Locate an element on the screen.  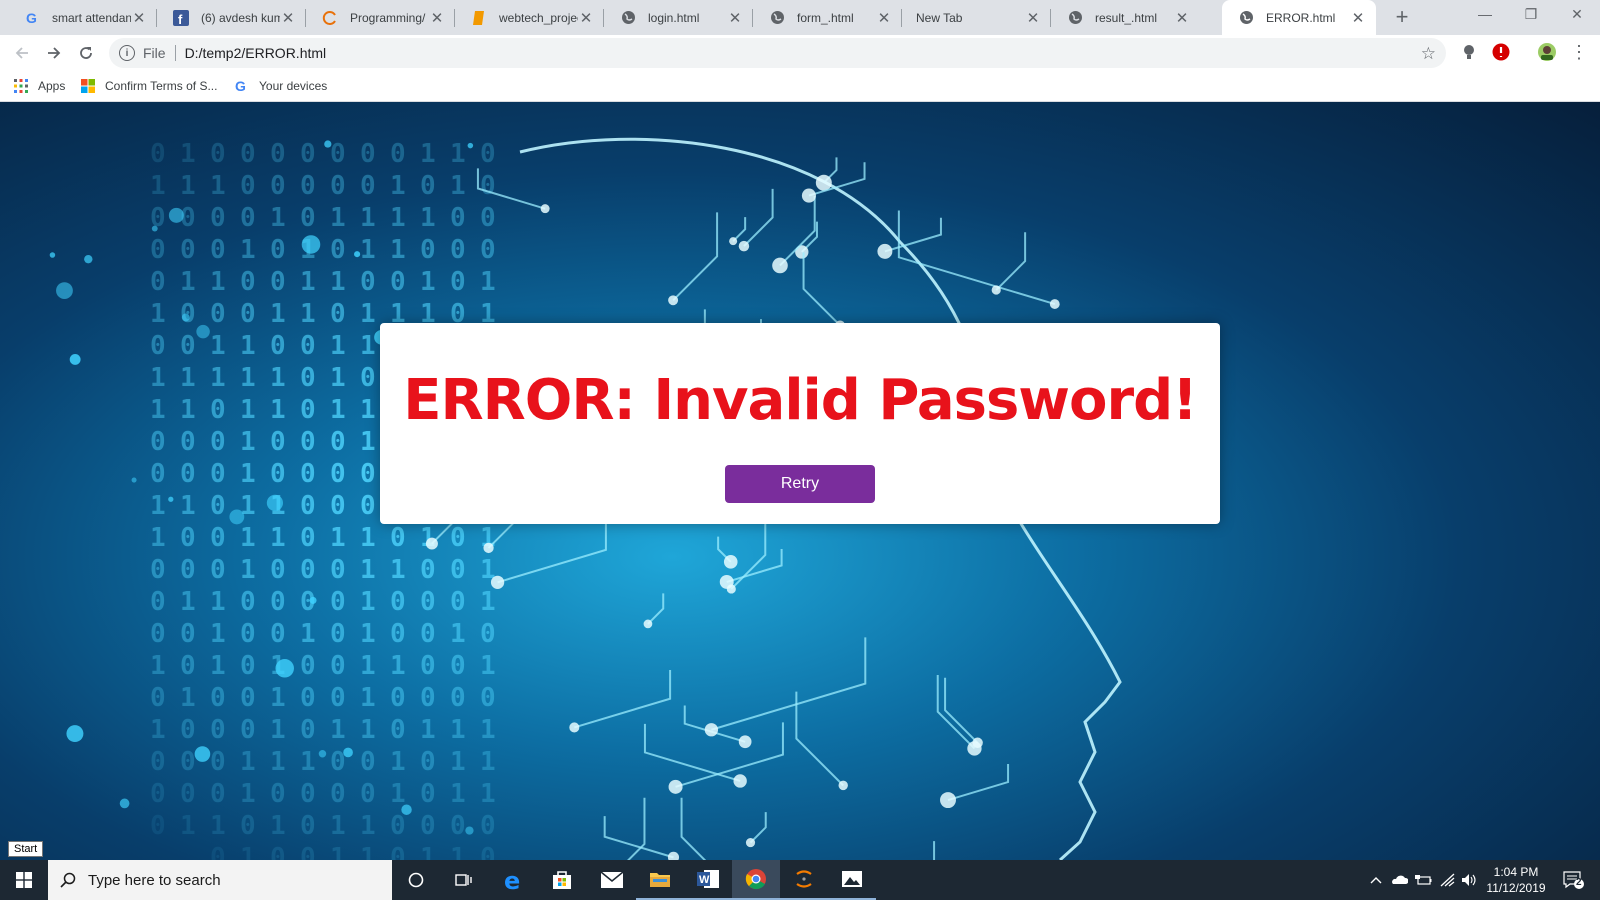
bookmark-your-devices: G Your devices is located at coordinates (281, 86).